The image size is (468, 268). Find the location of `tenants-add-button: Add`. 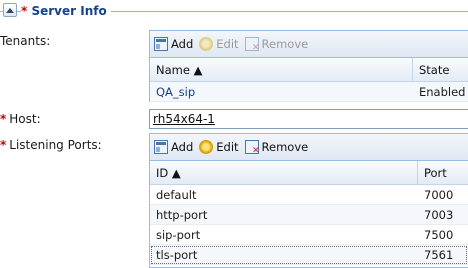

tenants-add-button: Add is located at coordinates (173, 44).